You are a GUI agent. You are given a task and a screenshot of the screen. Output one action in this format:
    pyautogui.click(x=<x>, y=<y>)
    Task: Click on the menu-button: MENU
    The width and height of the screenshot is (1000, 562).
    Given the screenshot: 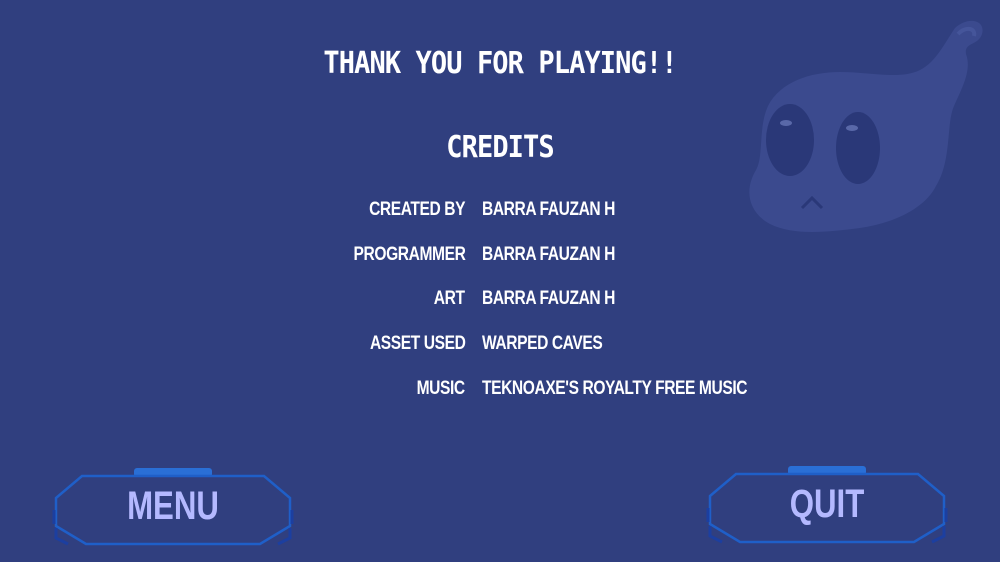 What is the action you would take?
    pyautogui.click(x=173, y=507)
    